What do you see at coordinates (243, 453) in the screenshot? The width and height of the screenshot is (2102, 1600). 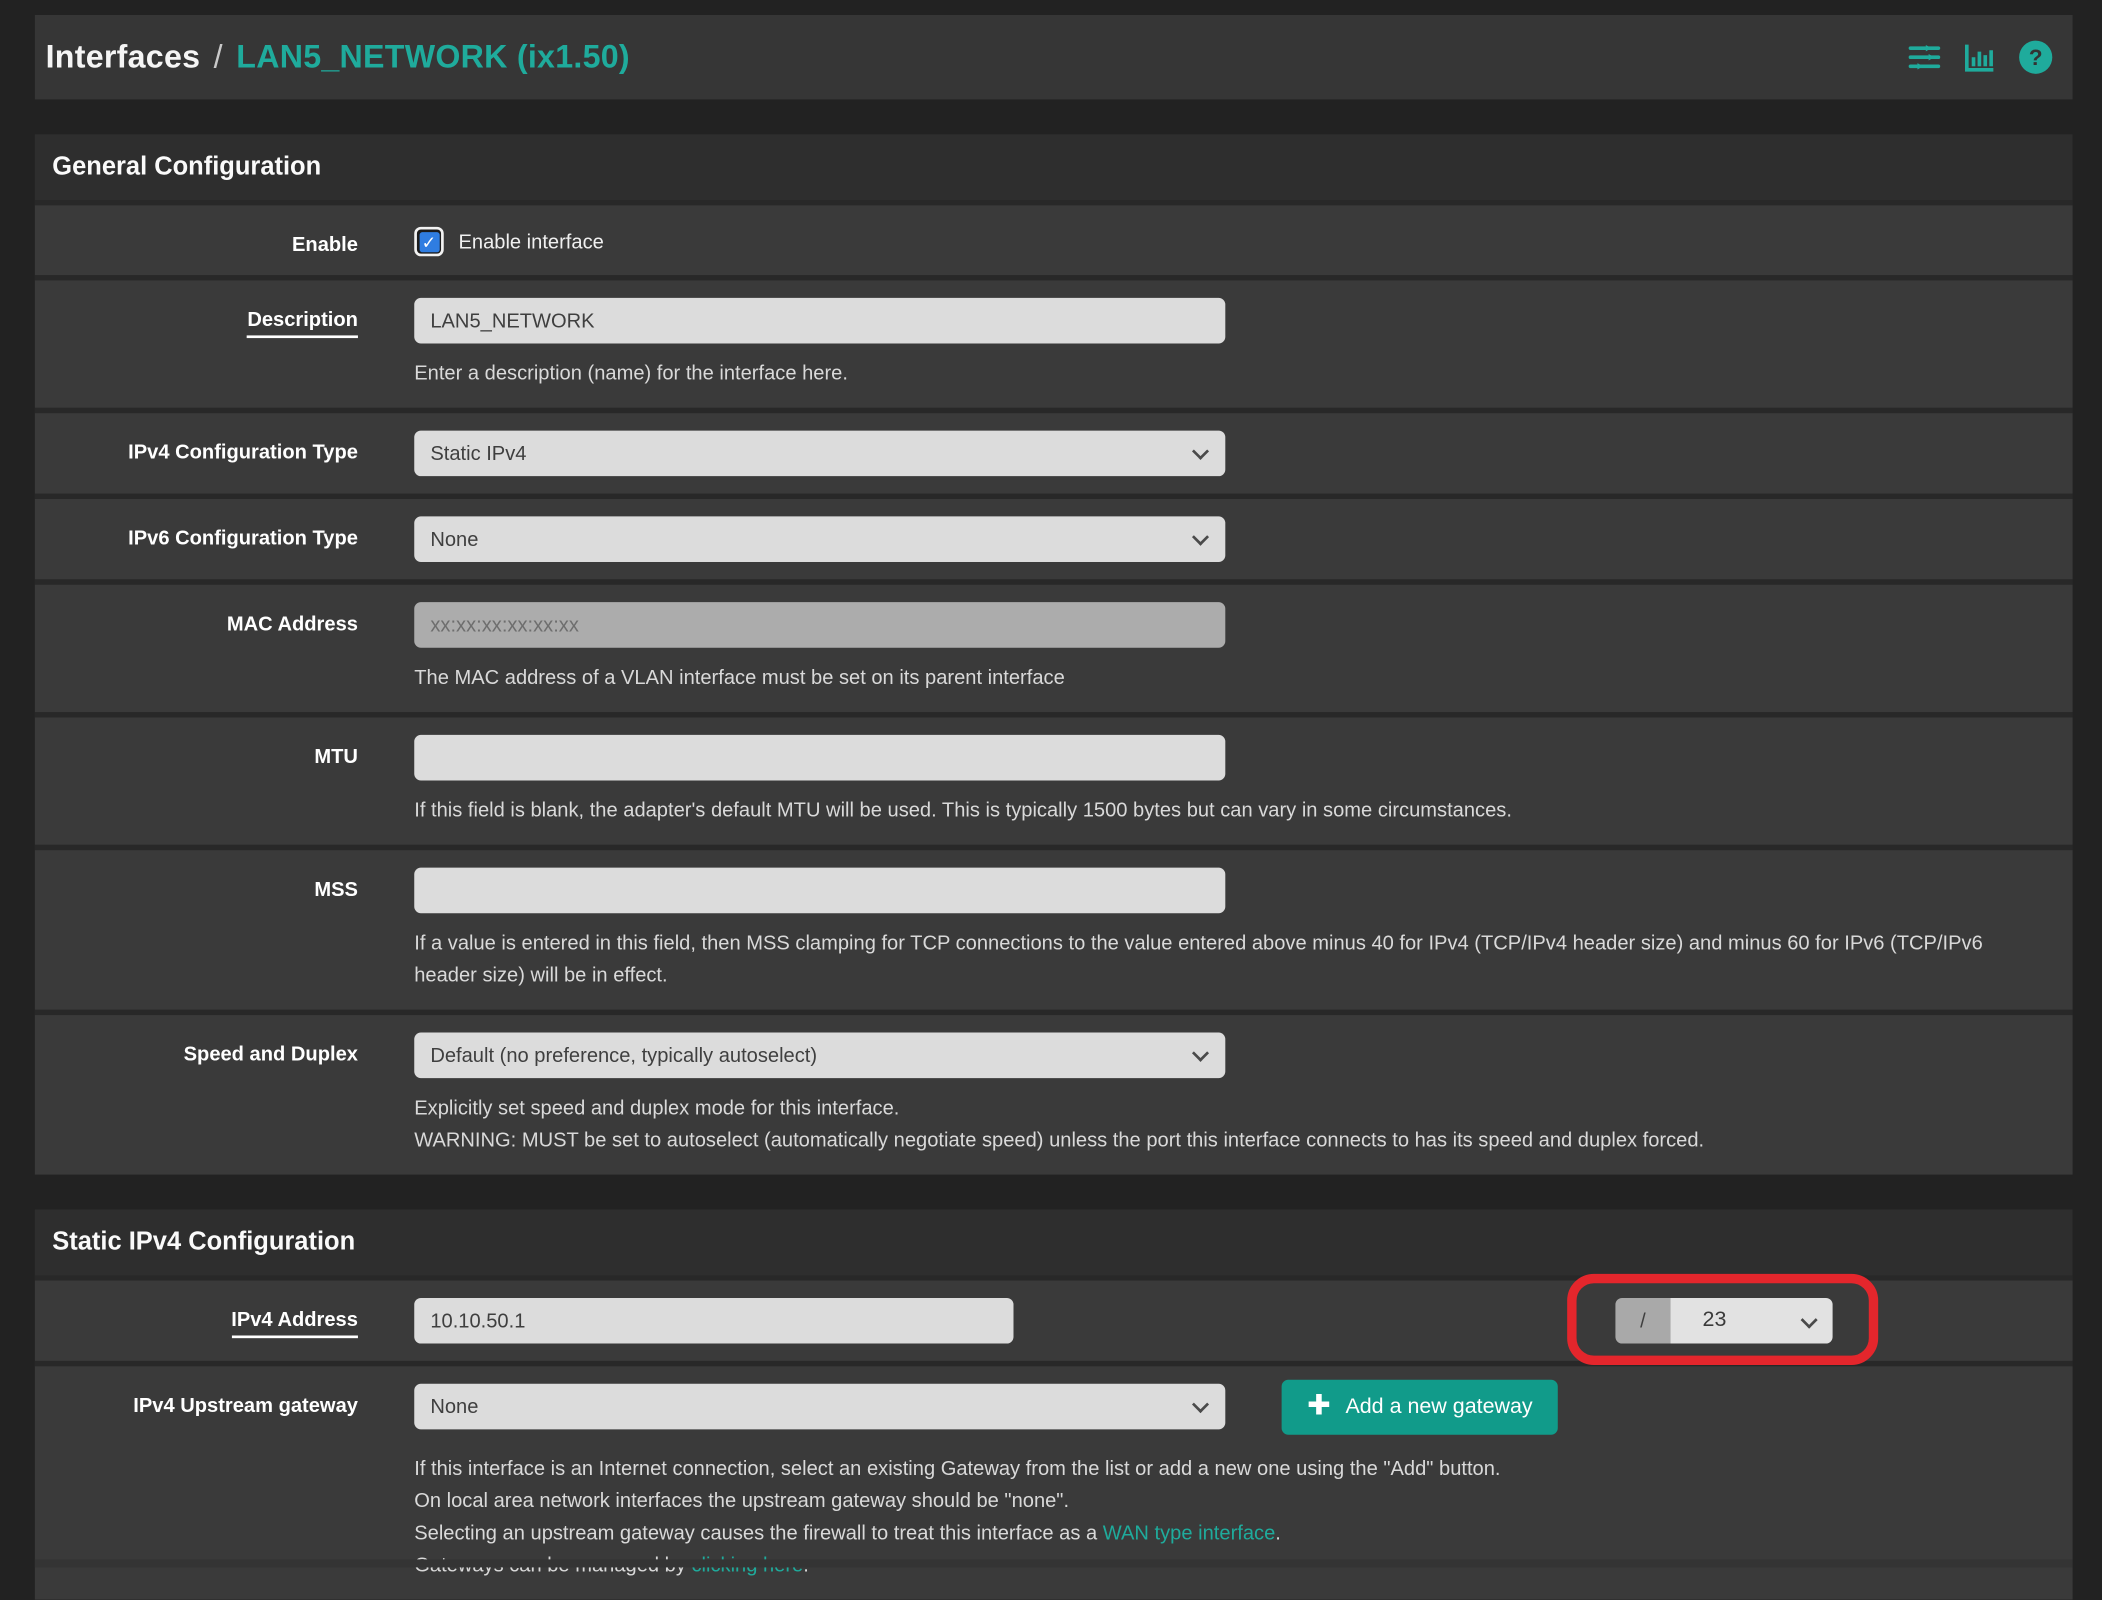 I see `ipv4-configuration-type-label: IPv4 Configuration Type` at bounding box center [243, 453].